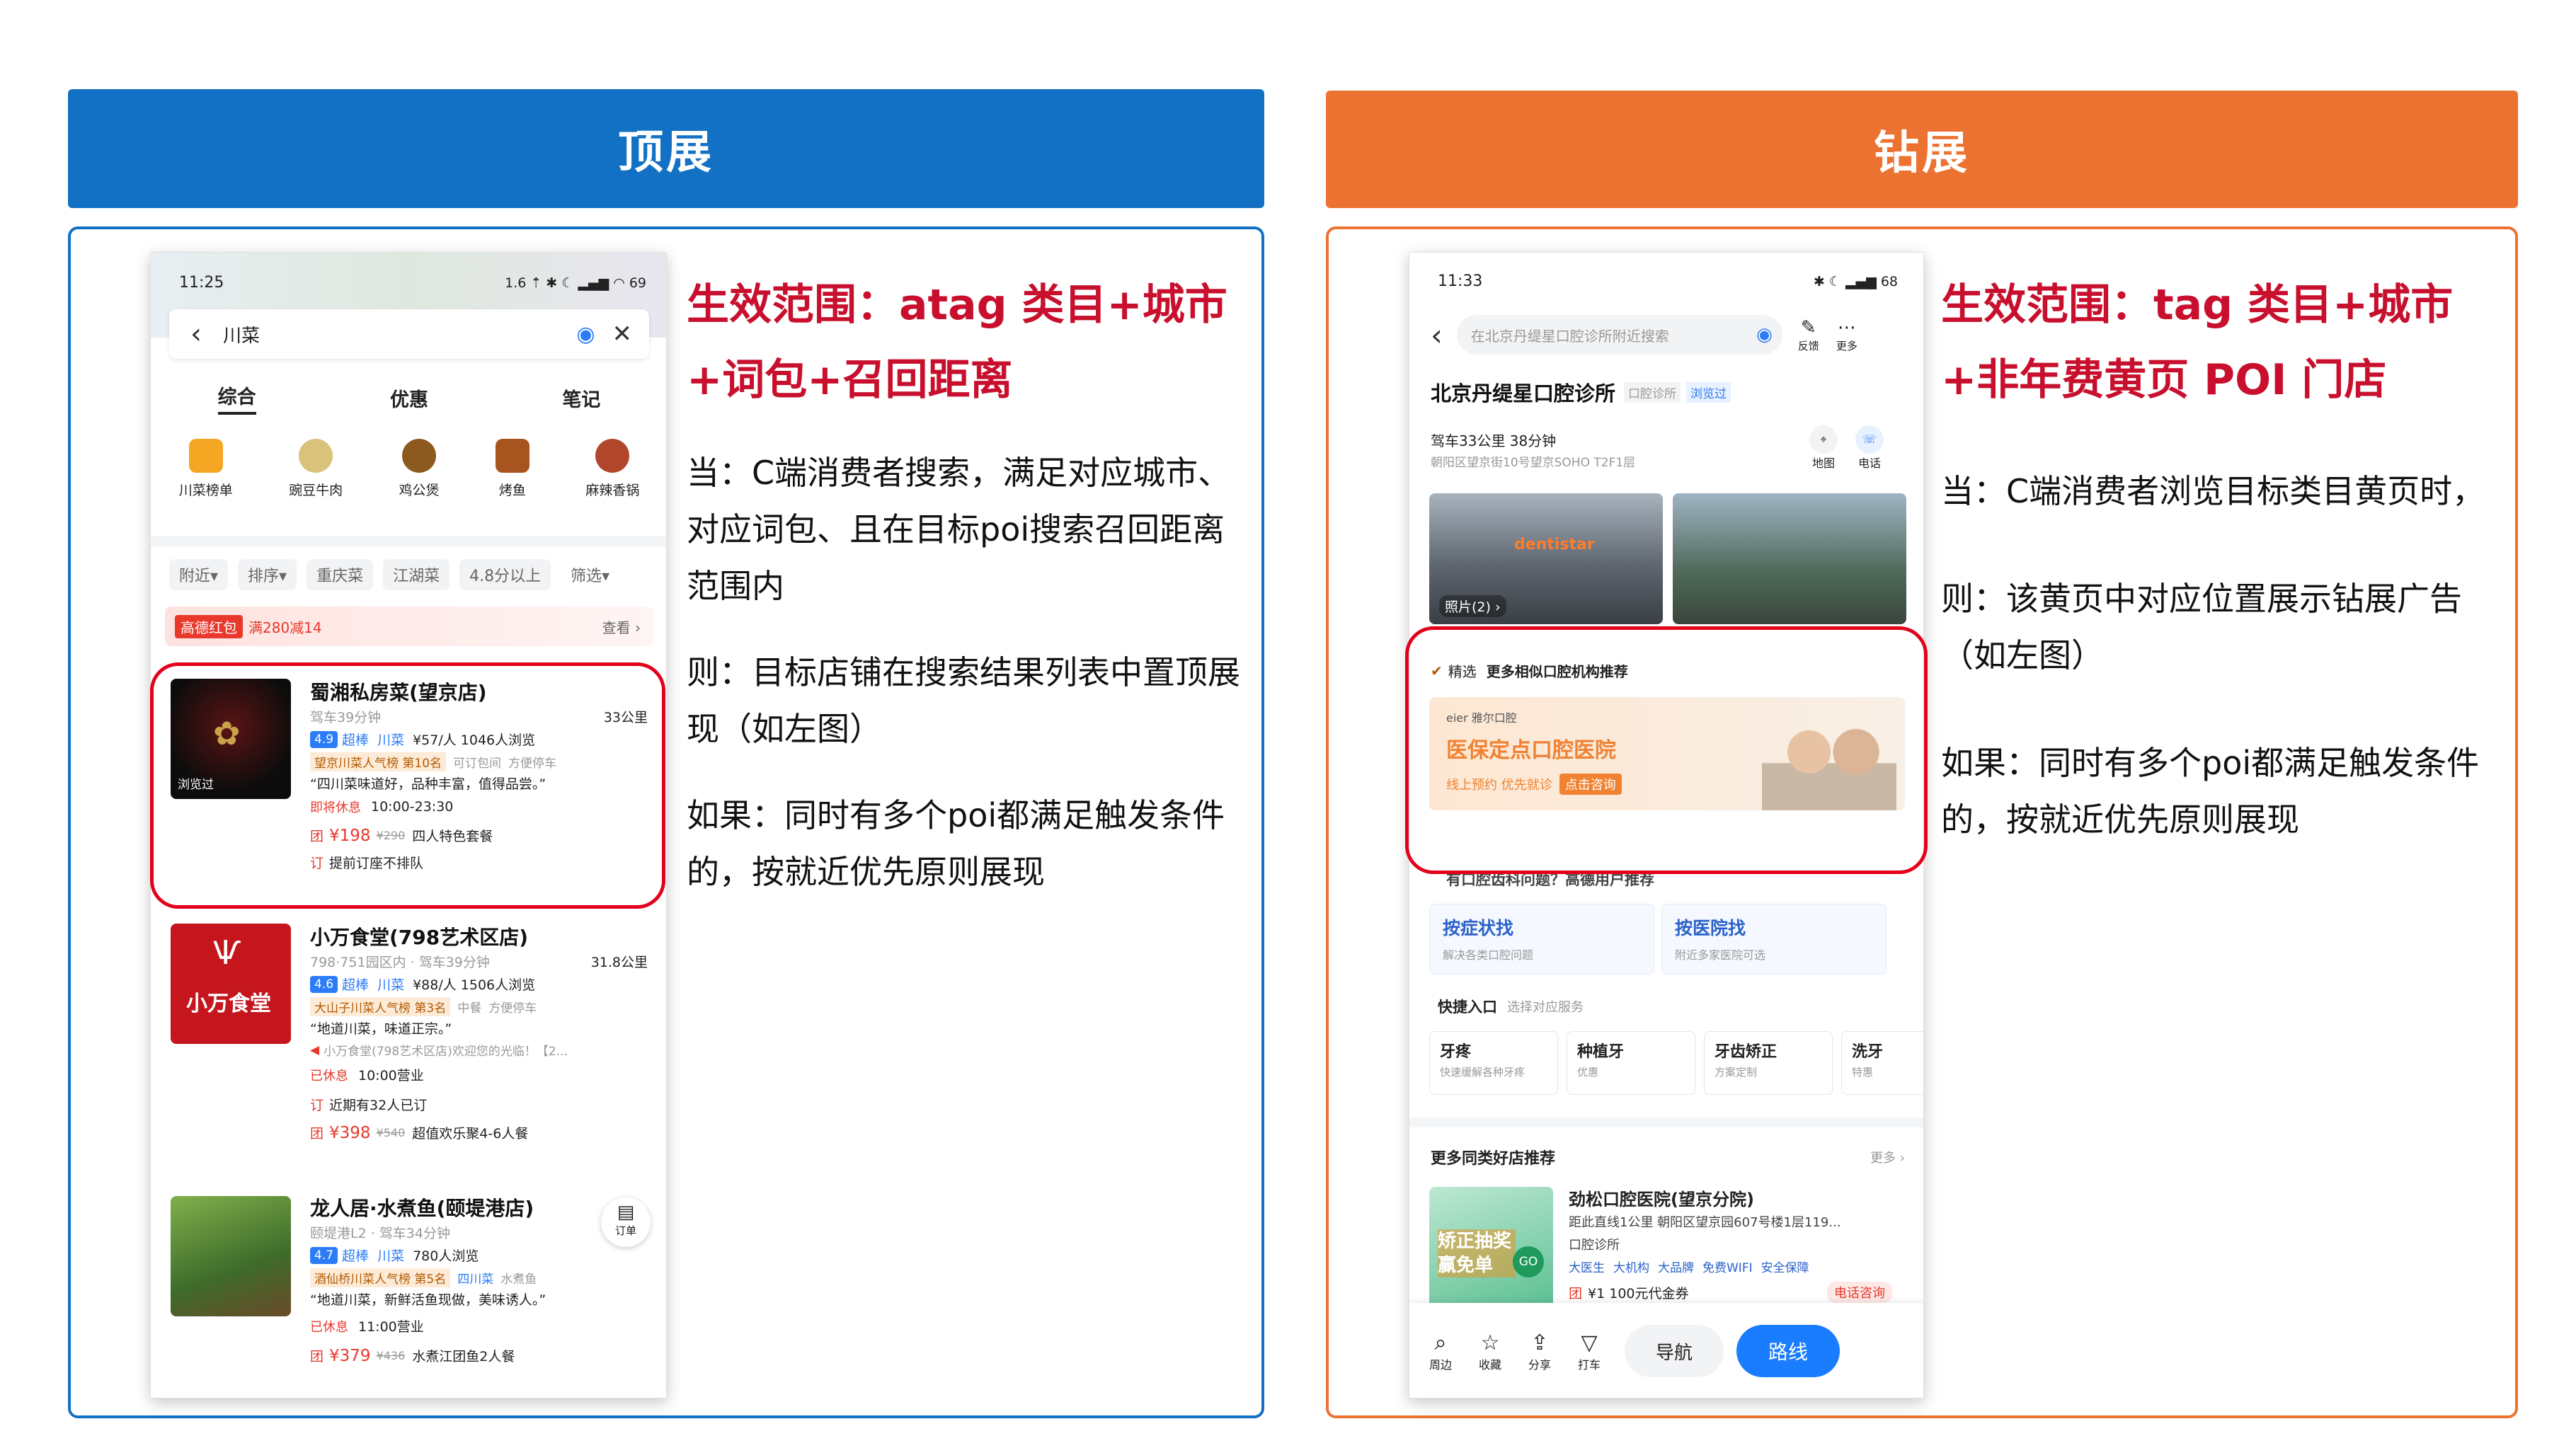 The height and width of the screenshot is (1448, 2576). I want to click on status-time: 11:33, so click(1460, 281).